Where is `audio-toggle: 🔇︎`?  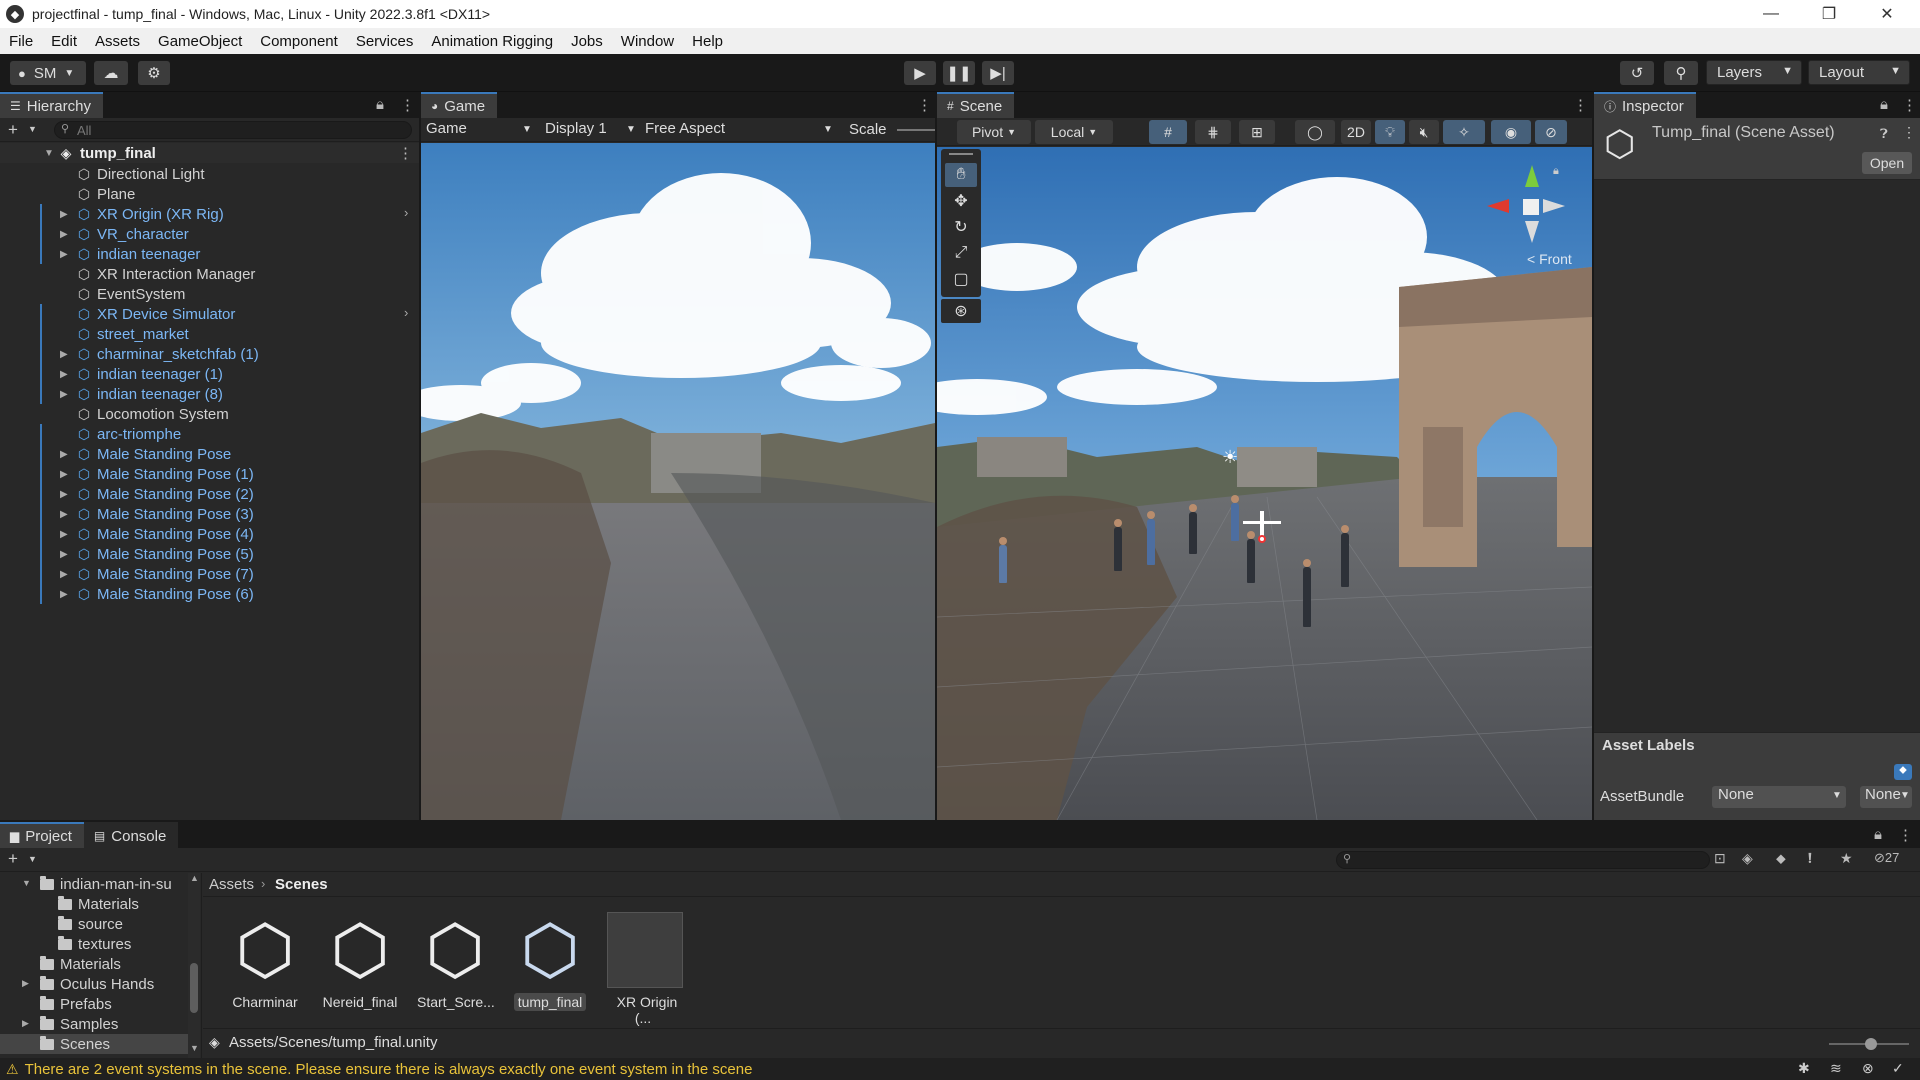
audio-toggle: 🔇︎ is located at coordinates (1424, 132).